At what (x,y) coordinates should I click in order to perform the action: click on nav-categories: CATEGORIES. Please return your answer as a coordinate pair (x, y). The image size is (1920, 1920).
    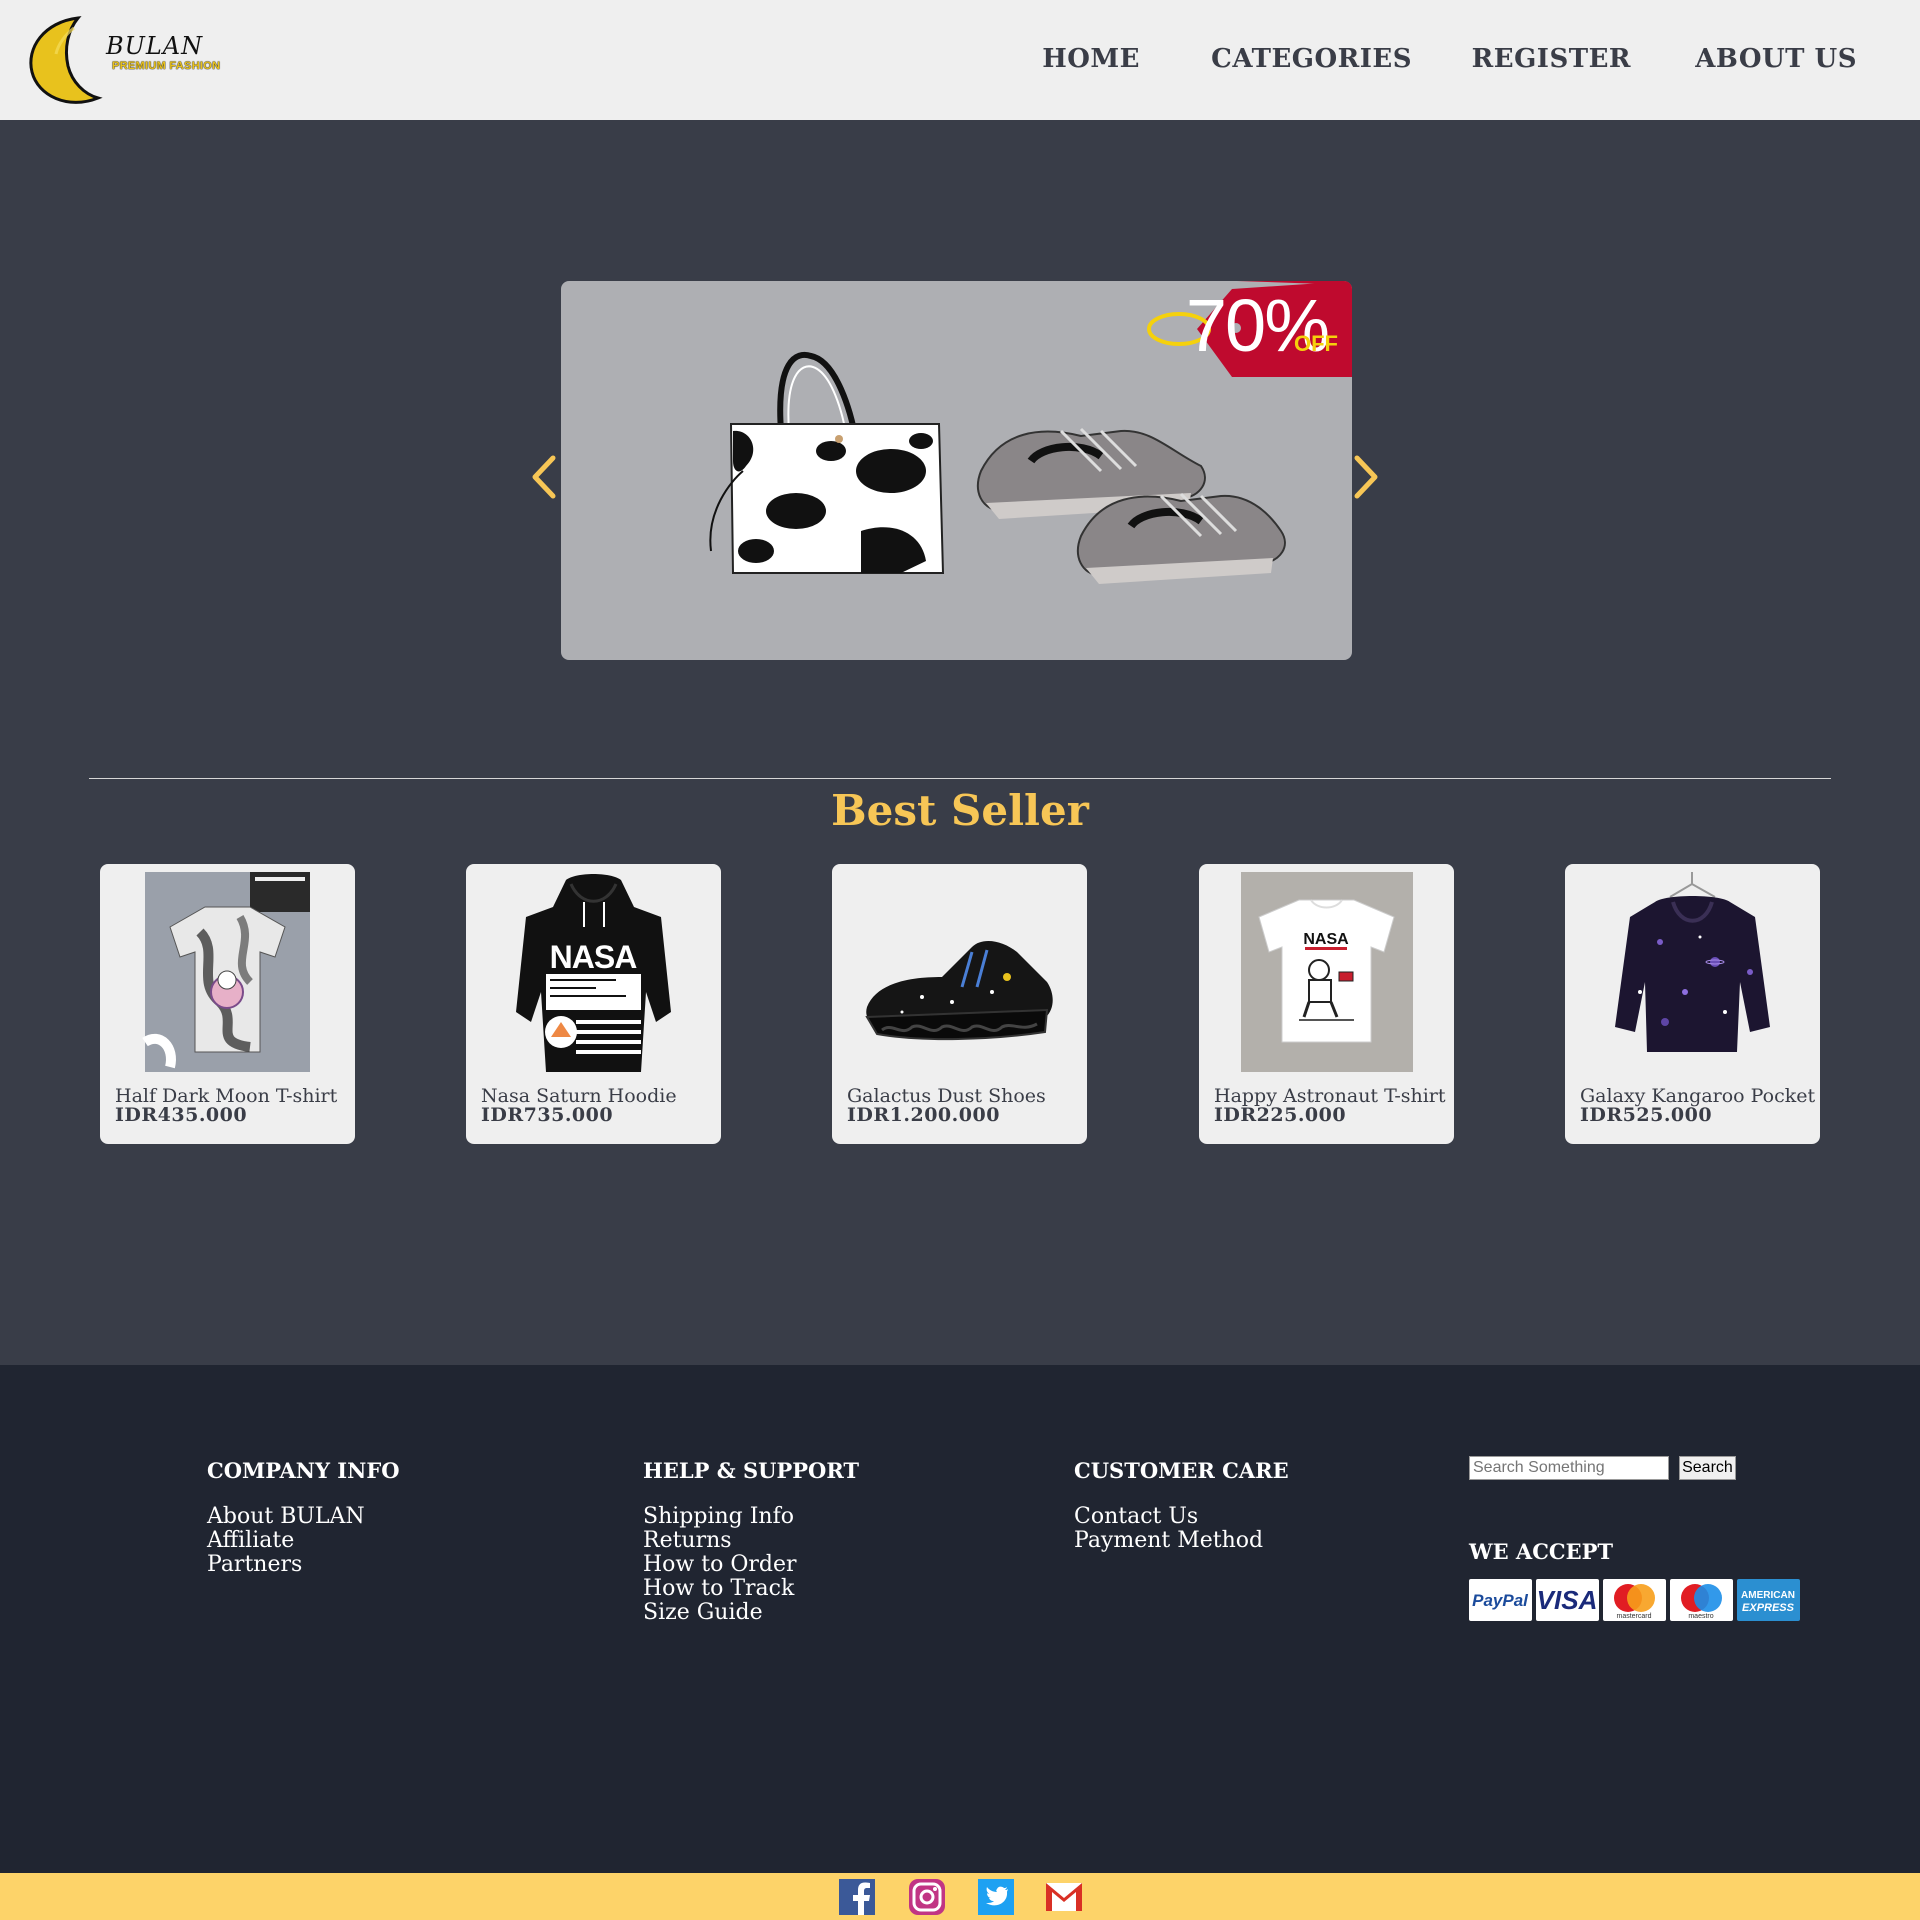
    Looking at the image, I should click on (1311, 59).